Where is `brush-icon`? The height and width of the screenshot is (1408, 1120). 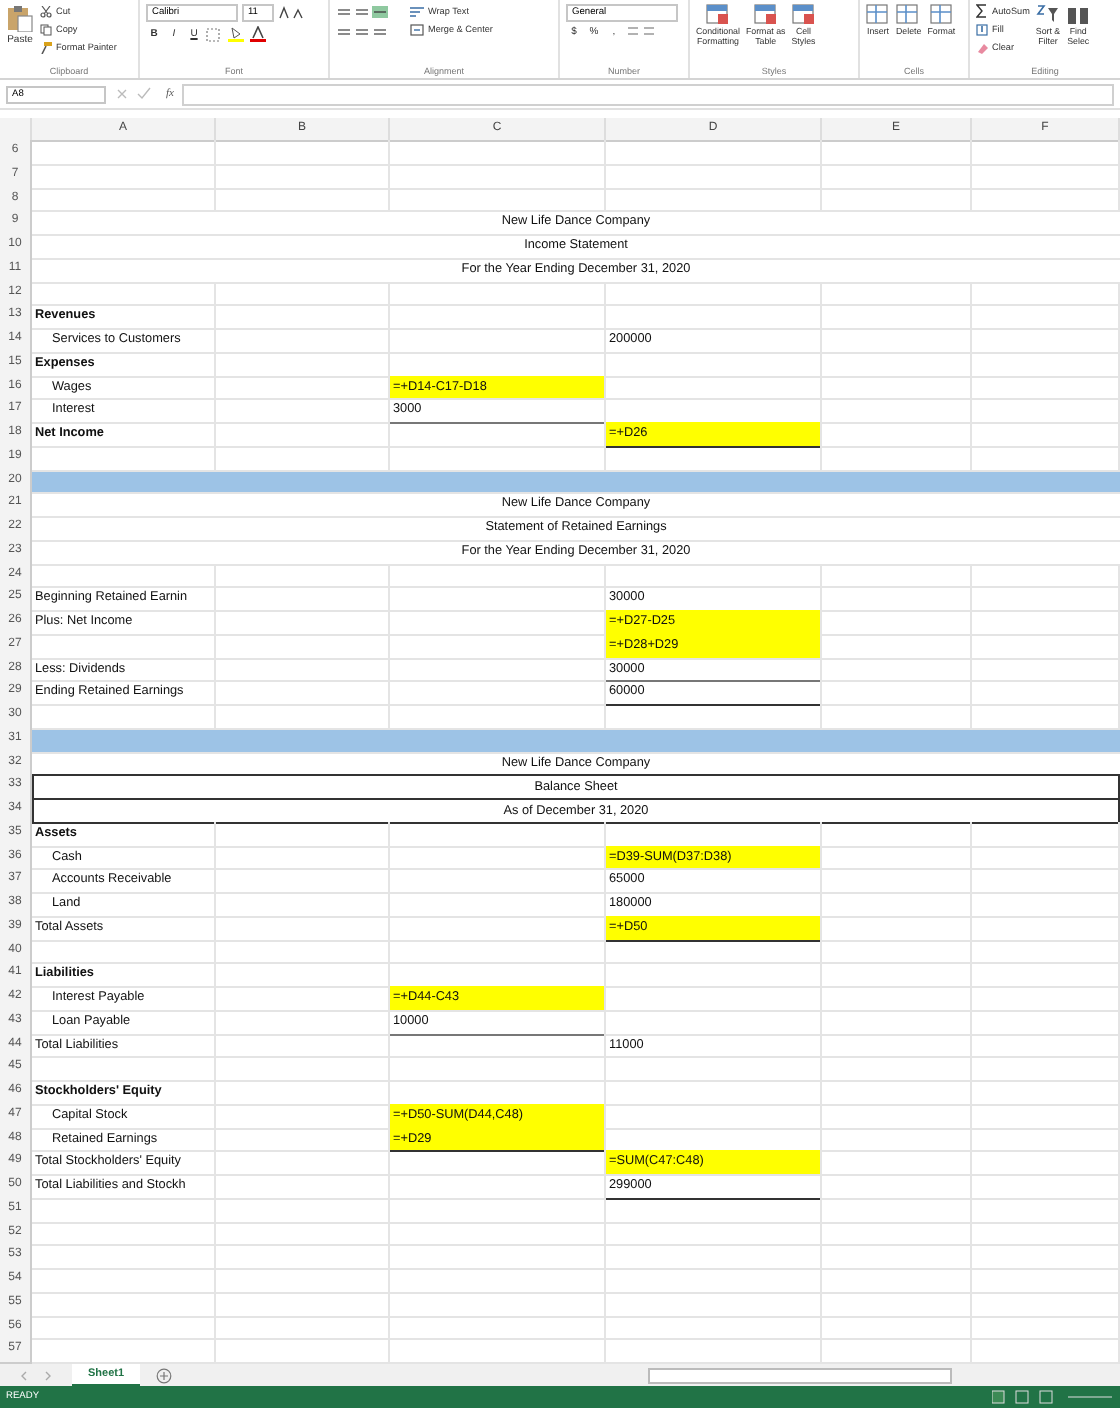
brush-icon is located at coordinates (46, 47).